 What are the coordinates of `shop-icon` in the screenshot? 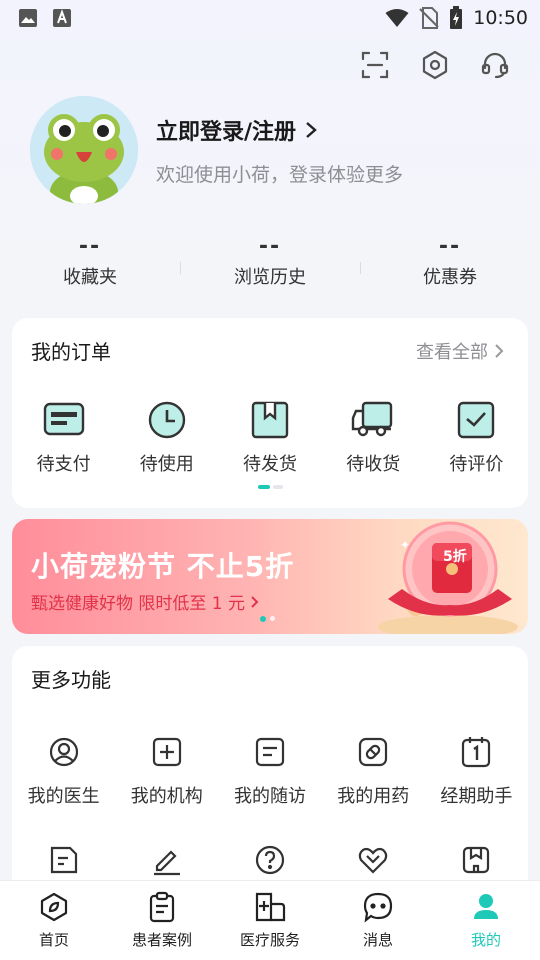 It's located at (476, 860).